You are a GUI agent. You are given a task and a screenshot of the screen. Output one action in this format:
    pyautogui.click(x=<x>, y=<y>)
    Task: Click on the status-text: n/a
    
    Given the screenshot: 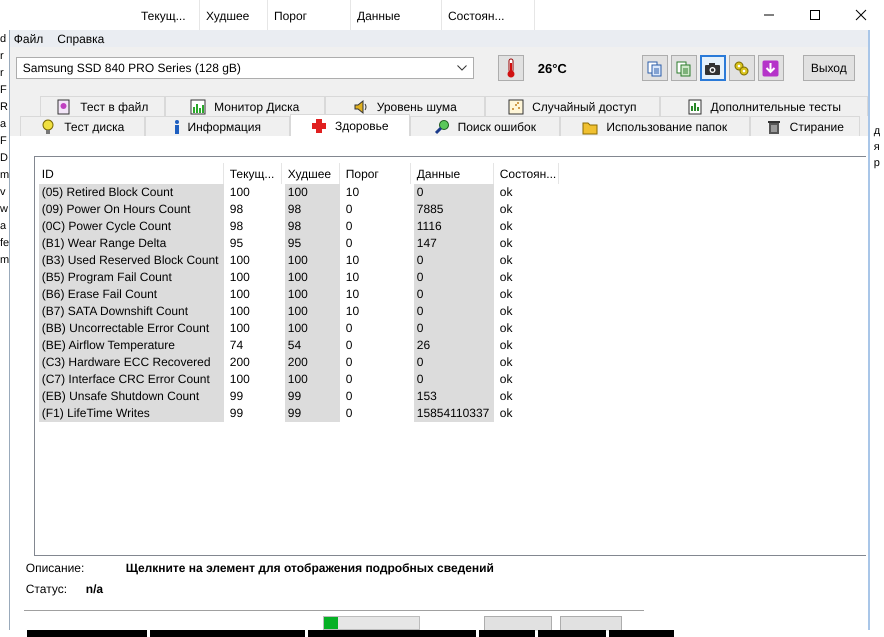 What is the action you would take?
    pyautogui.click(x=95, y=590)
    